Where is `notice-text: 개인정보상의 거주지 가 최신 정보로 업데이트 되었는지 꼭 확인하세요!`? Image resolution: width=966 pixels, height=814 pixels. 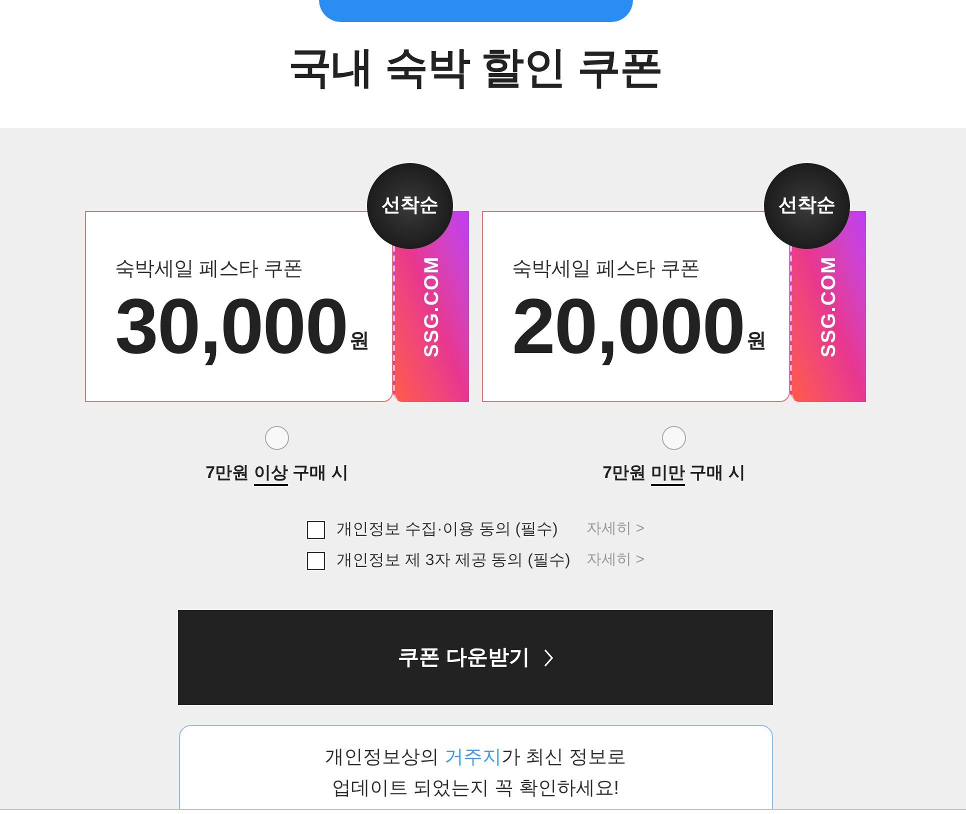
notice-text: 개인정보상의 거주지 가 최신 정보로 업데이트 되었는지 꼭 확인하세요! is located at coordinates (475, 773).